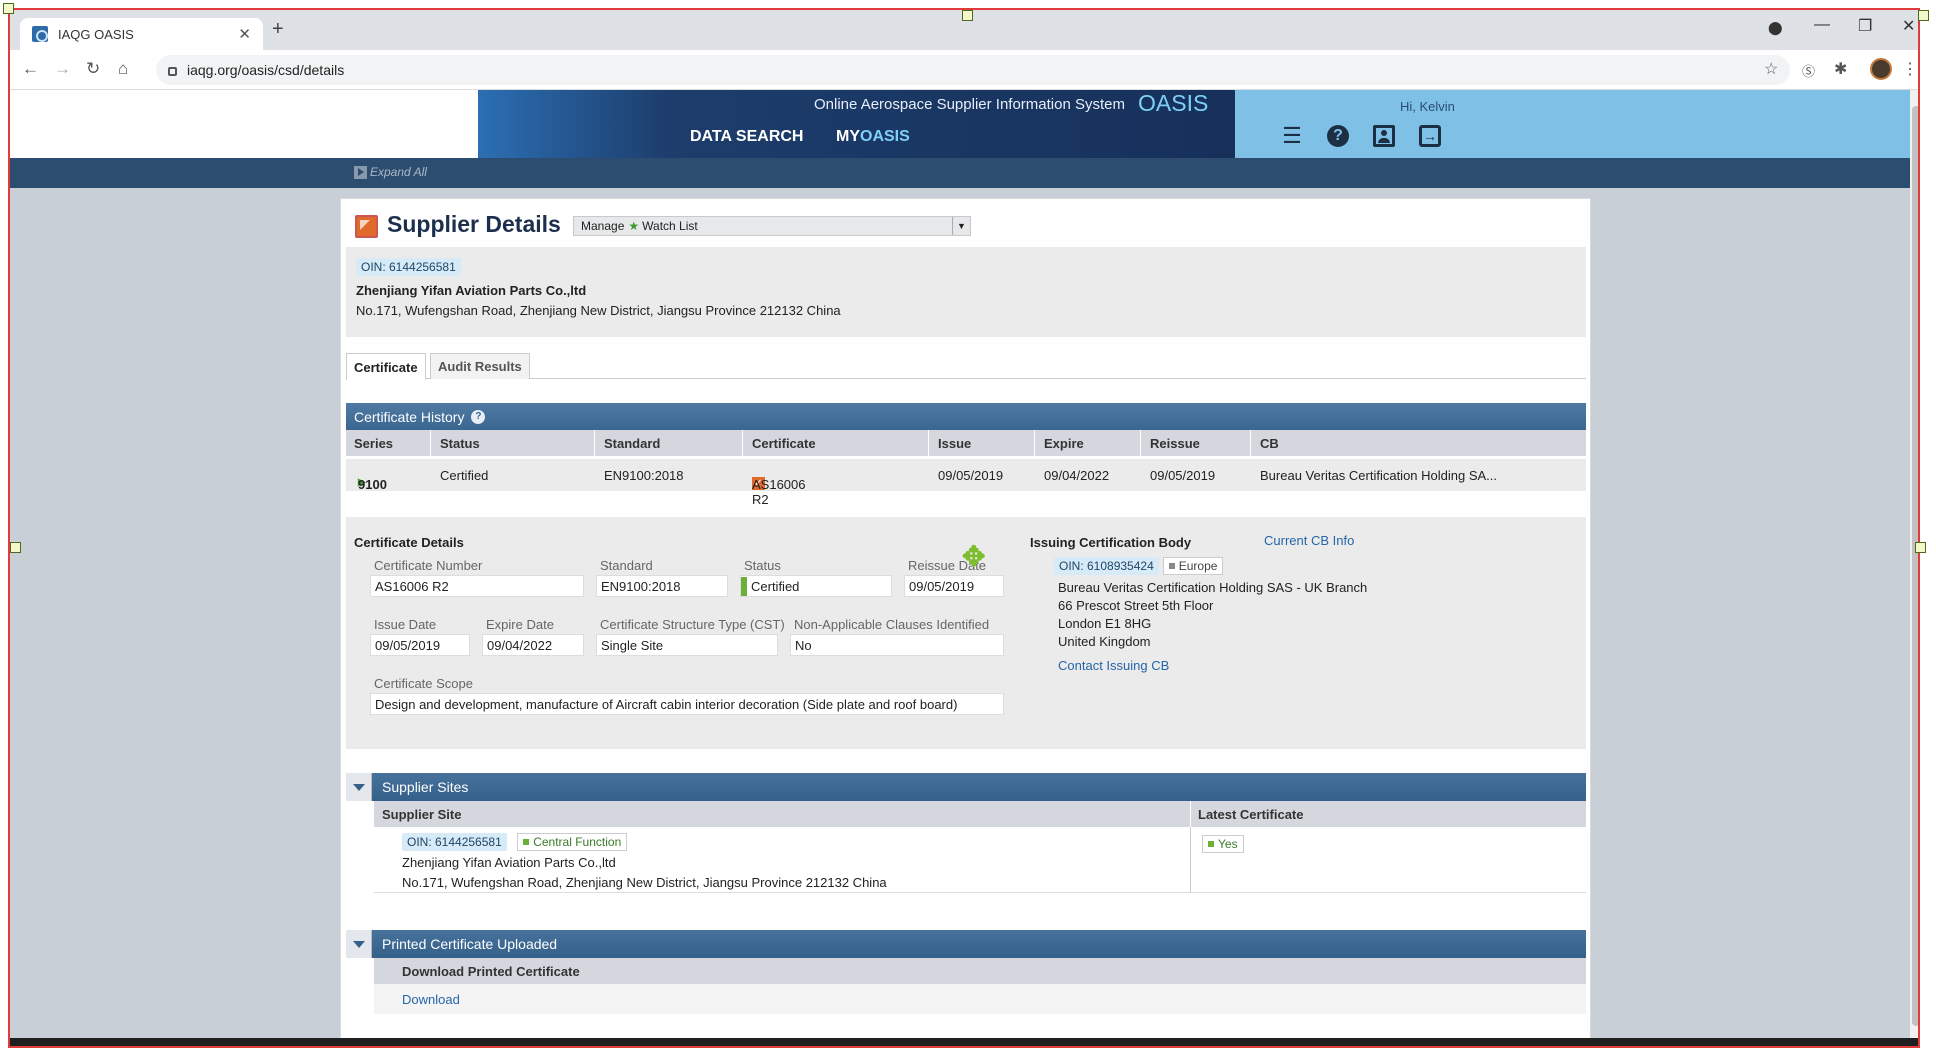 This screenshot has height=1056, width=1936. I want to click on supplier-sites-header: Supplier Sites, so click(966, 787).